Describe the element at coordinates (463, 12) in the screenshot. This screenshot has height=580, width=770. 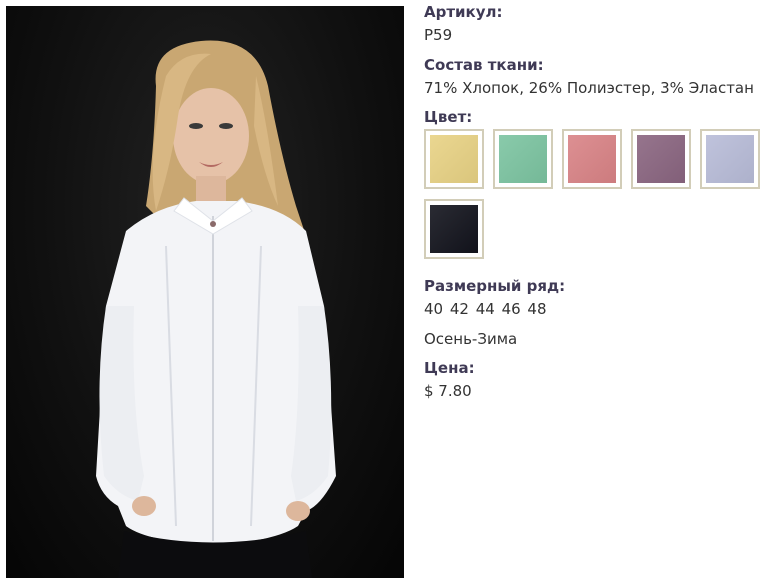
I see `sku-label: Артикул:` at that location.